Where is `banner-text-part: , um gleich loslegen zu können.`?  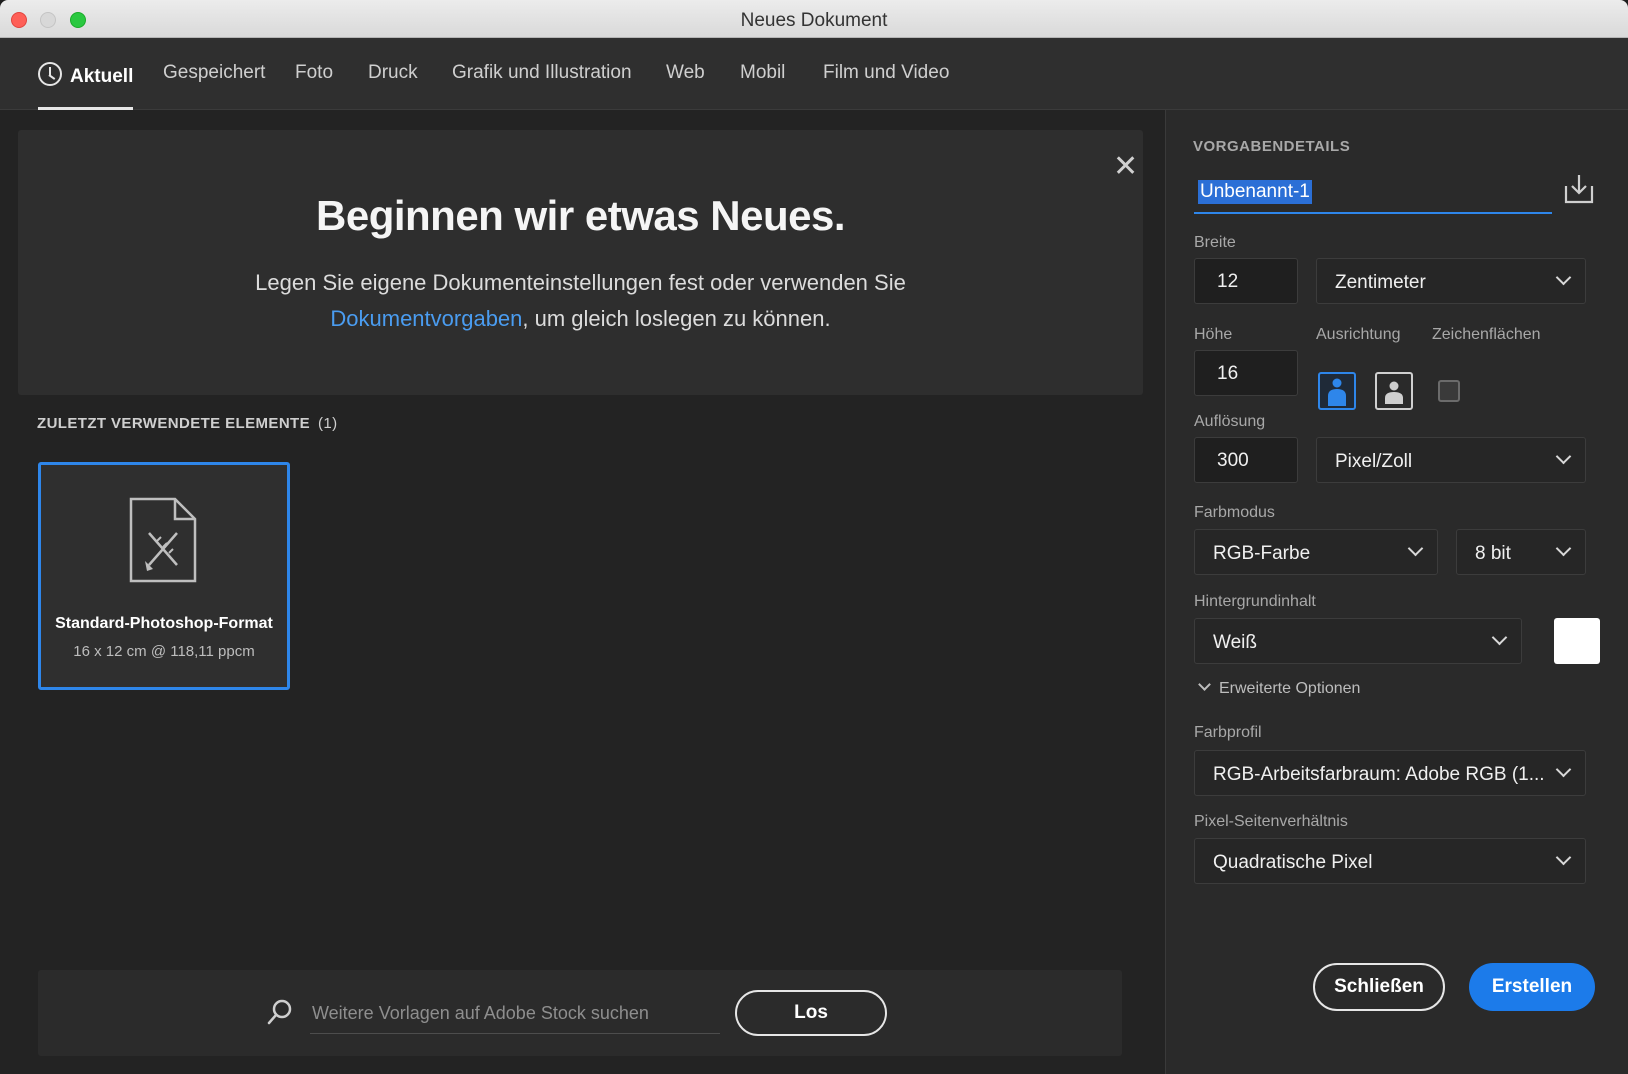 banner-text-part: , um gleich loslegen zu können. is located at coordinates (676, 318).